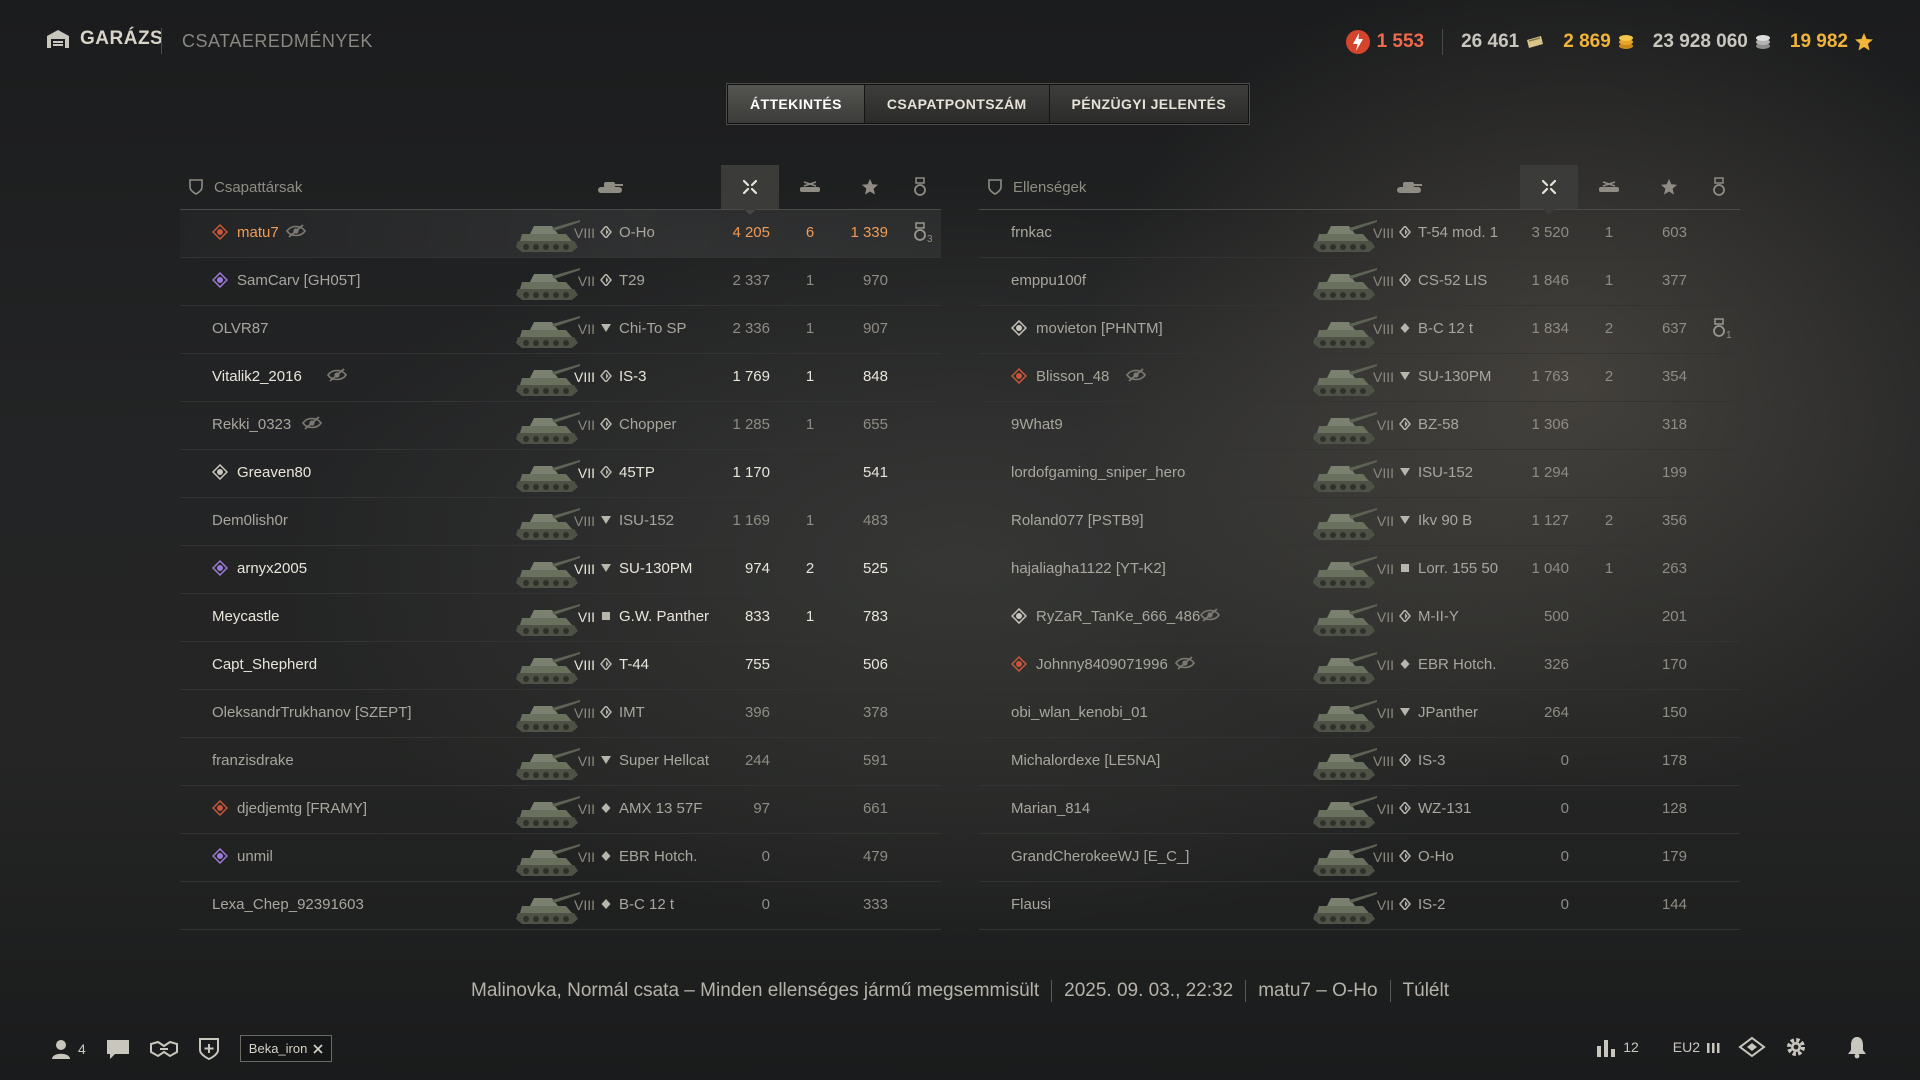 This screenshot has width=1920, height=1080. I want to click on player-row: emppu100f VIII CS-52 LIS 1 846 1 377, so click(1359, 282).